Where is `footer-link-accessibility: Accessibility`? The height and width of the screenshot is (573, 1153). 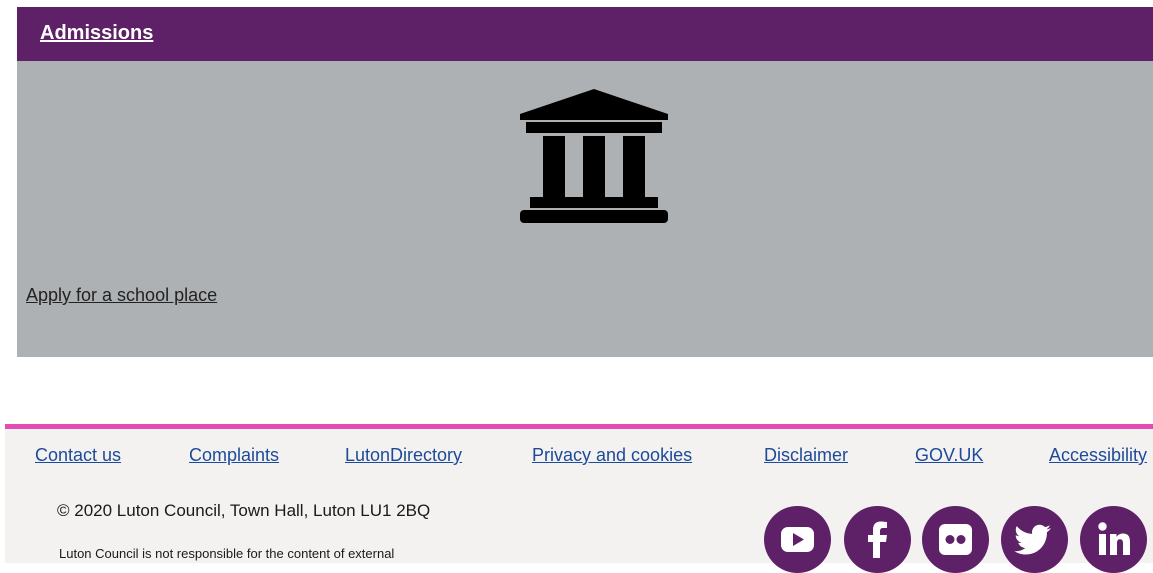 footer-link-accessibility: Accessibility is located at coordinates (1098, 455).